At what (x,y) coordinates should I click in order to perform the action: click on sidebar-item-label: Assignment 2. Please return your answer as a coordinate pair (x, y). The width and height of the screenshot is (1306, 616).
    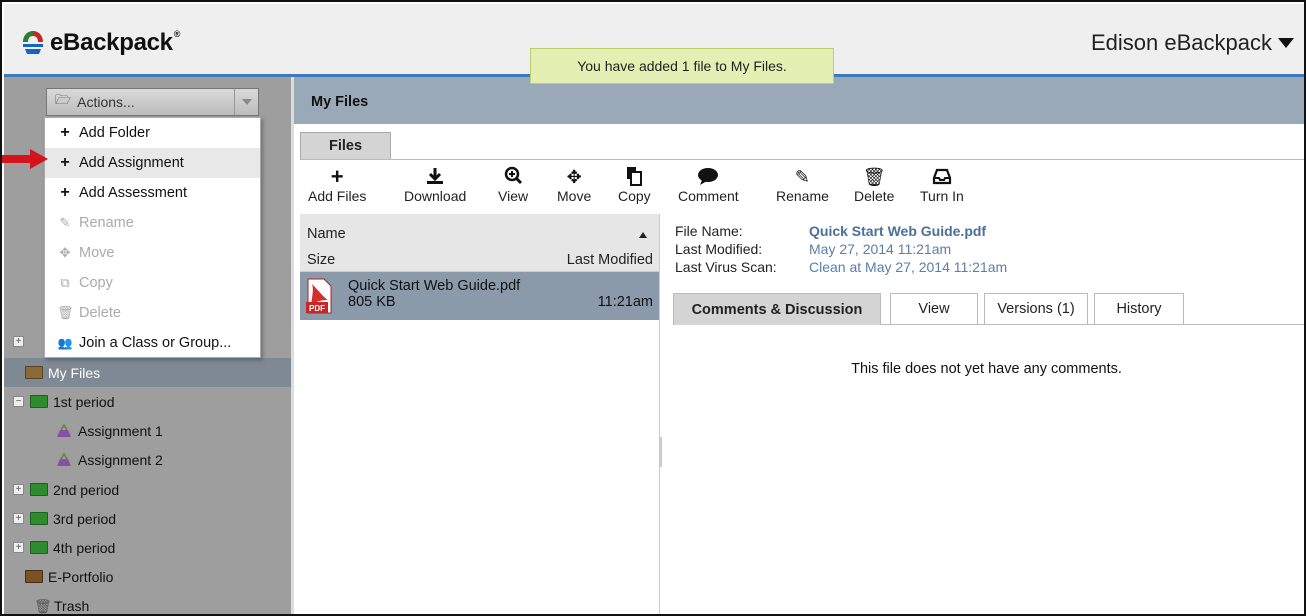
    Looking at the image, I should click on (120, 459).